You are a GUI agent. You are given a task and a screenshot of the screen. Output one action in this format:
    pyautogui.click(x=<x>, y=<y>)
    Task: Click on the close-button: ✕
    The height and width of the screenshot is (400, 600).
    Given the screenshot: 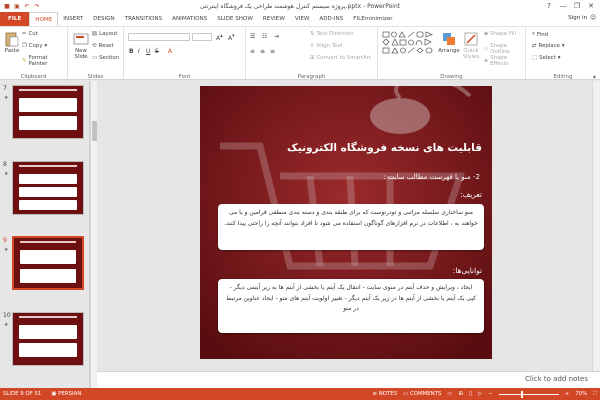 What is the action you would take?
    pyautogui.click(x=591, y=6)
    